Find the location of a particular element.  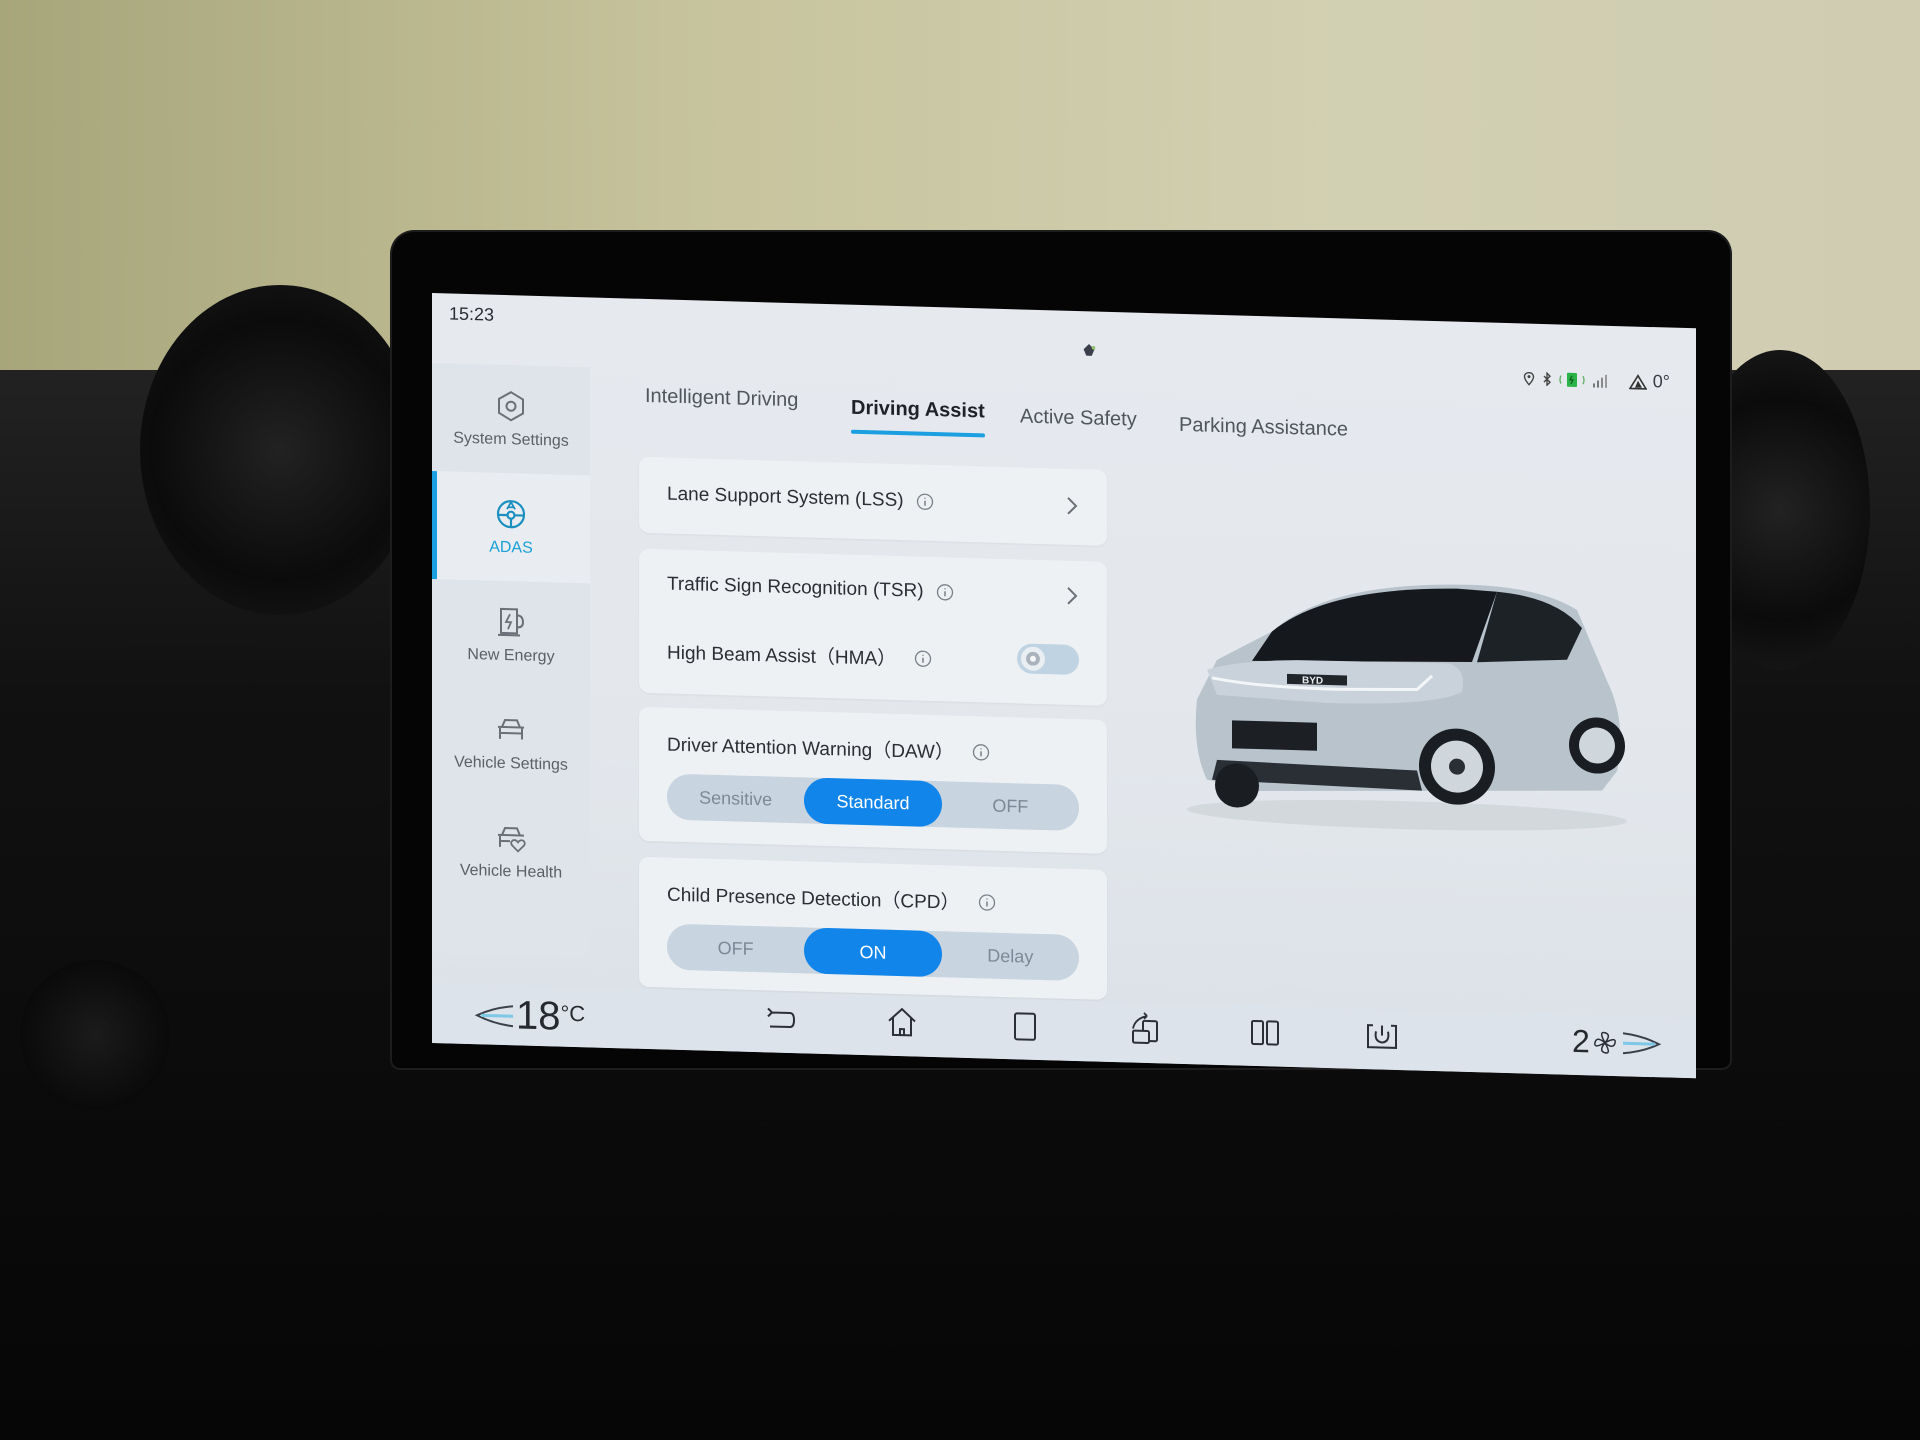

sidebar-item-vehicle-settings: Vehicle Settings is located at coordinates (511, 743).